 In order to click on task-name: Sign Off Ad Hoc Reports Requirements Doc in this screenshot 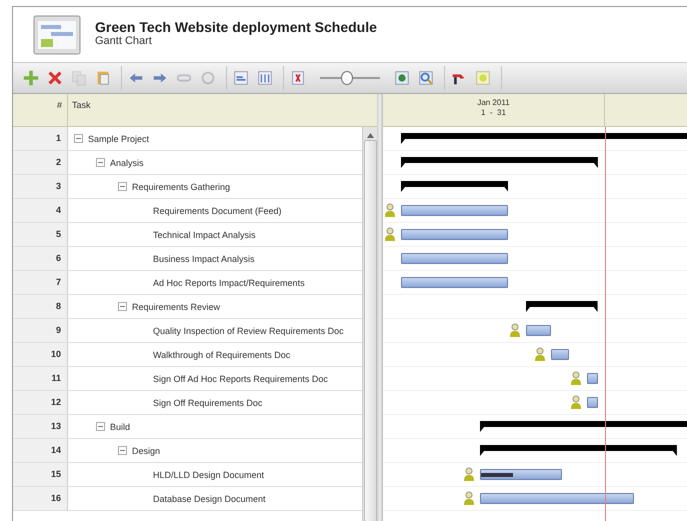, I will do `click(240, 379)`.